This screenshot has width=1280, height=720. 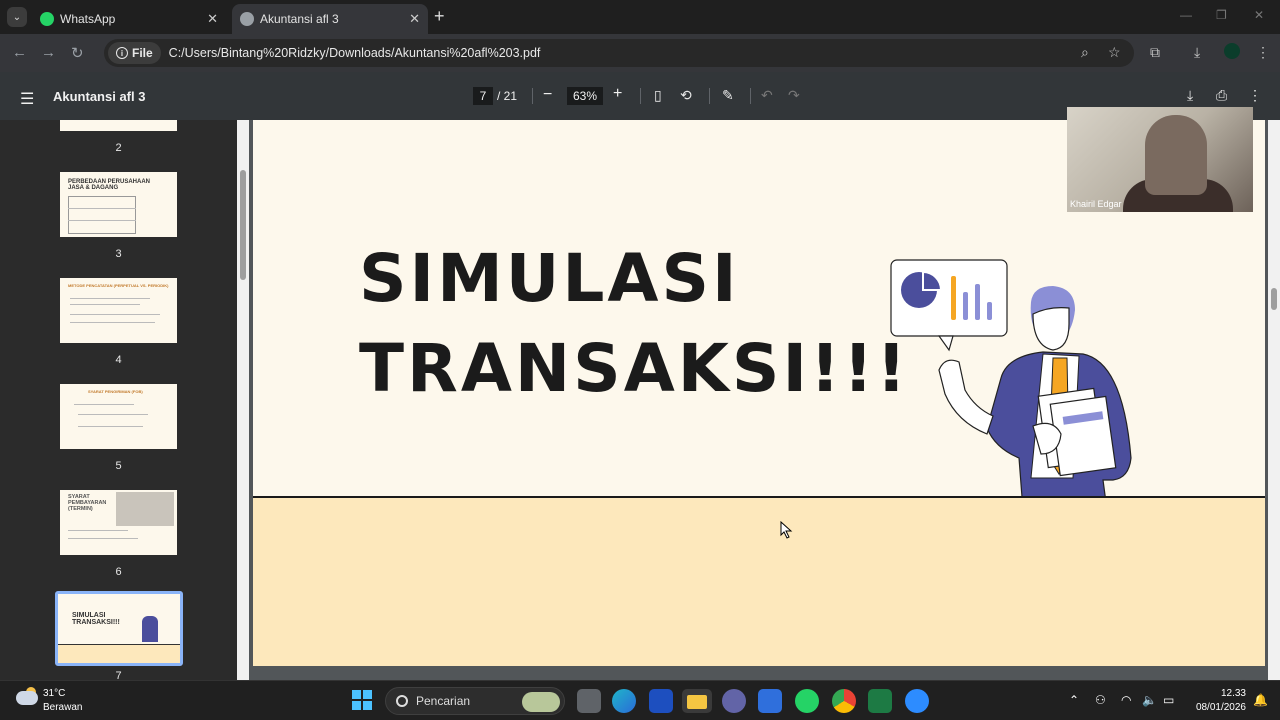 What do you see at coordinates (807, 701) in the screenshot?
I see `whatsapp-icon` at bounding box center [807, 701].